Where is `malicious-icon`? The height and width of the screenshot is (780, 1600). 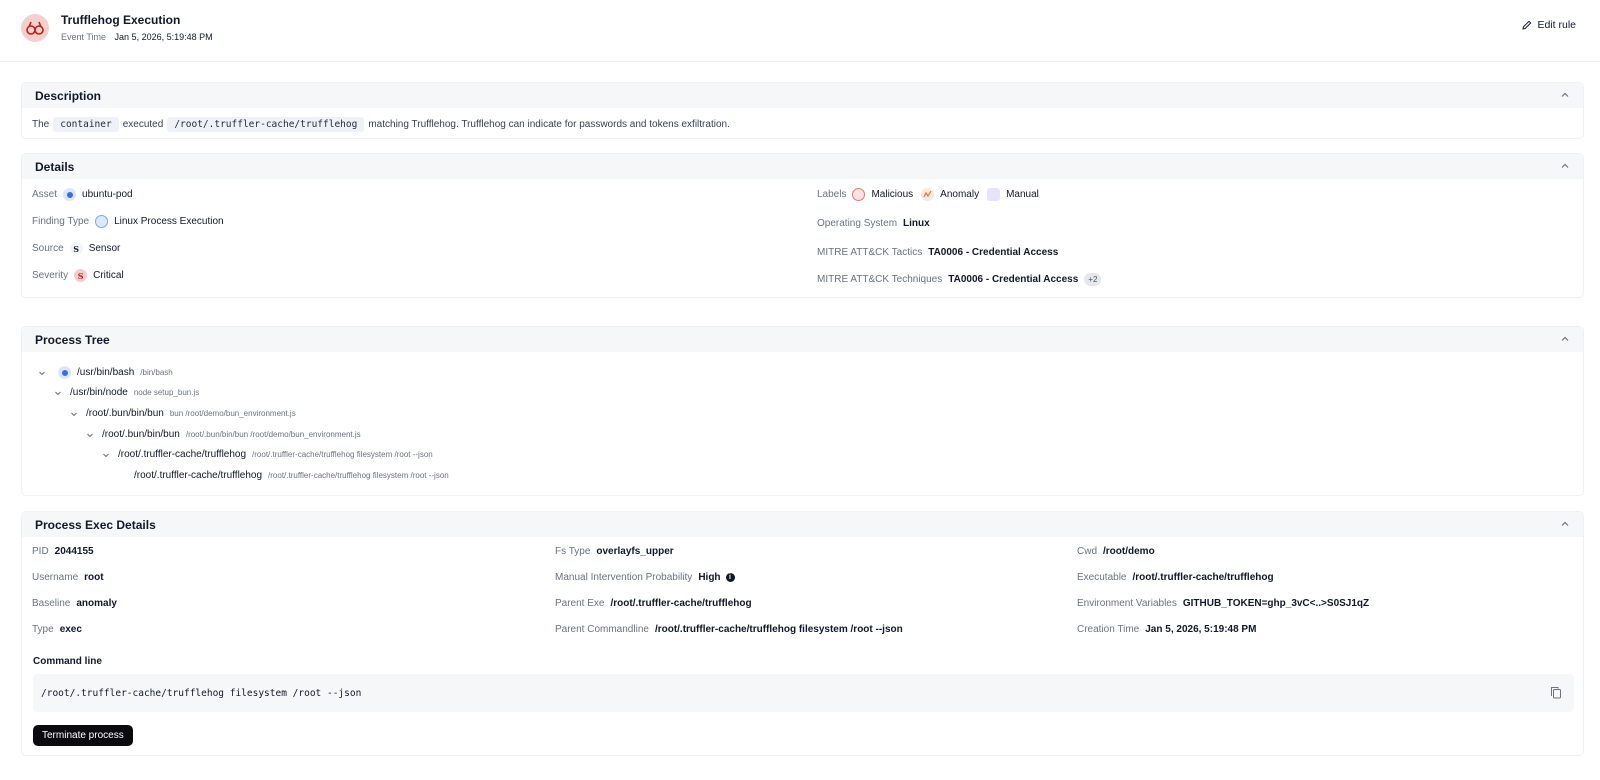 malicious-icon is located at coordinates (859, 194).